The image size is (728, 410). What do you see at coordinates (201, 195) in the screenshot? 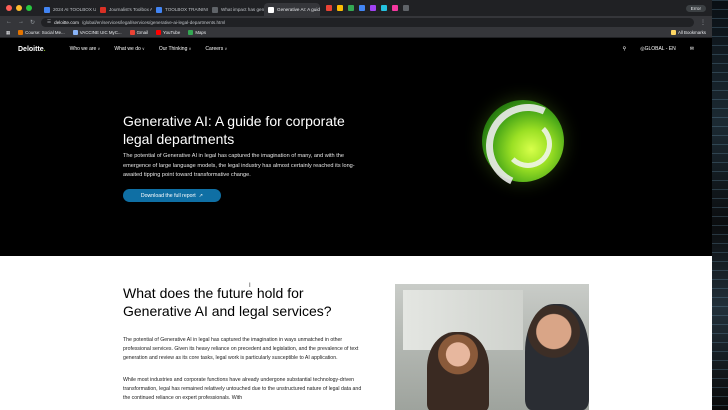
I see `external-link-icon: ↗` at bounding box center [201, 195].